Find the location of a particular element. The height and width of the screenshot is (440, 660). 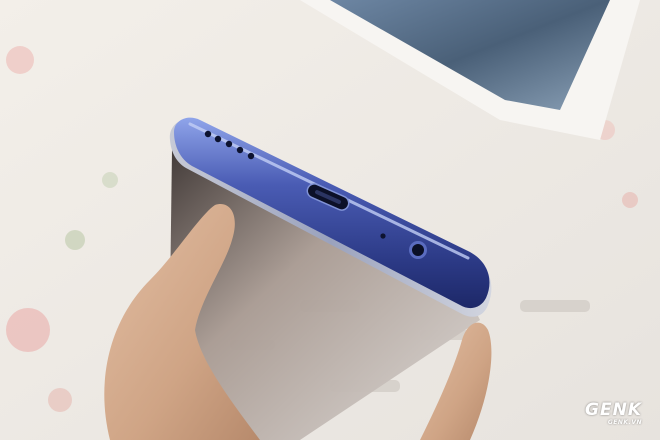

watermark-site: GENK.VN is located at coordinates (624, 422).